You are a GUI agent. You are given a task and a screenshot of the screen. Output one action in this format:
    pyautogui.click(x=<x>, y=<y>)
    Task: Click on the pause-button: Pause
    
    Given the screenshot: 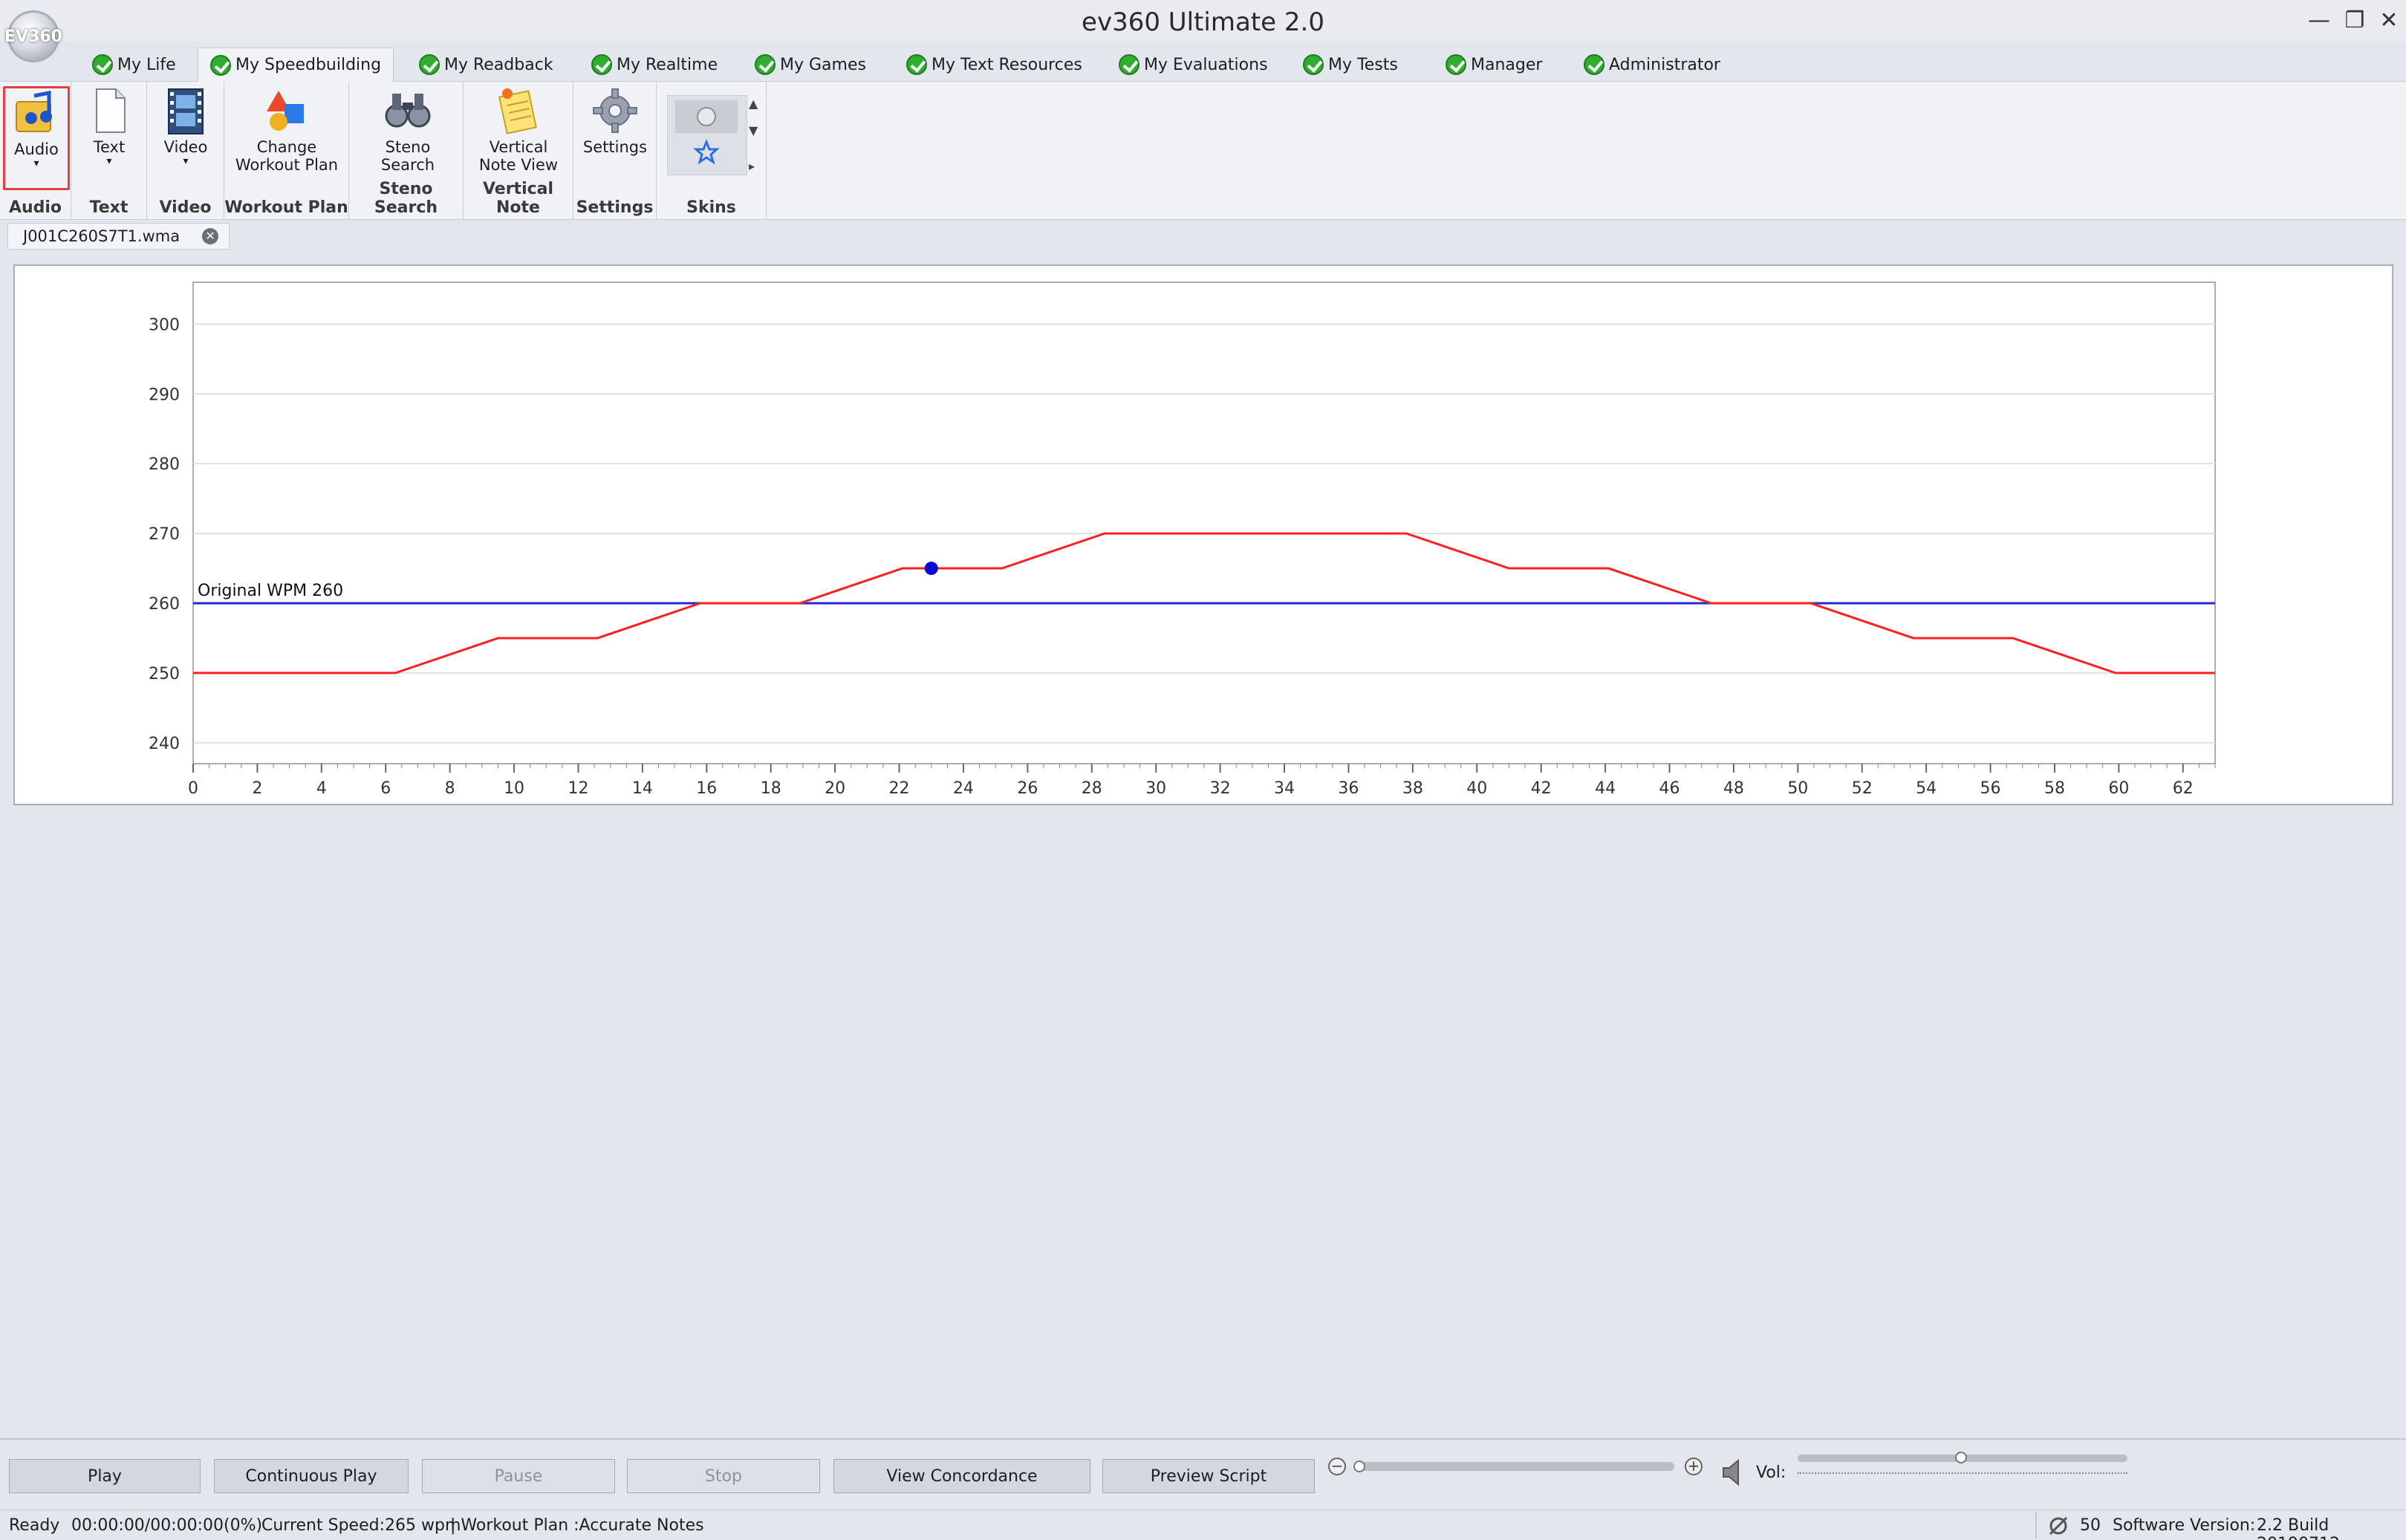 What is the action you would take?
    pyautogui.click(x=518, y=1476)
    